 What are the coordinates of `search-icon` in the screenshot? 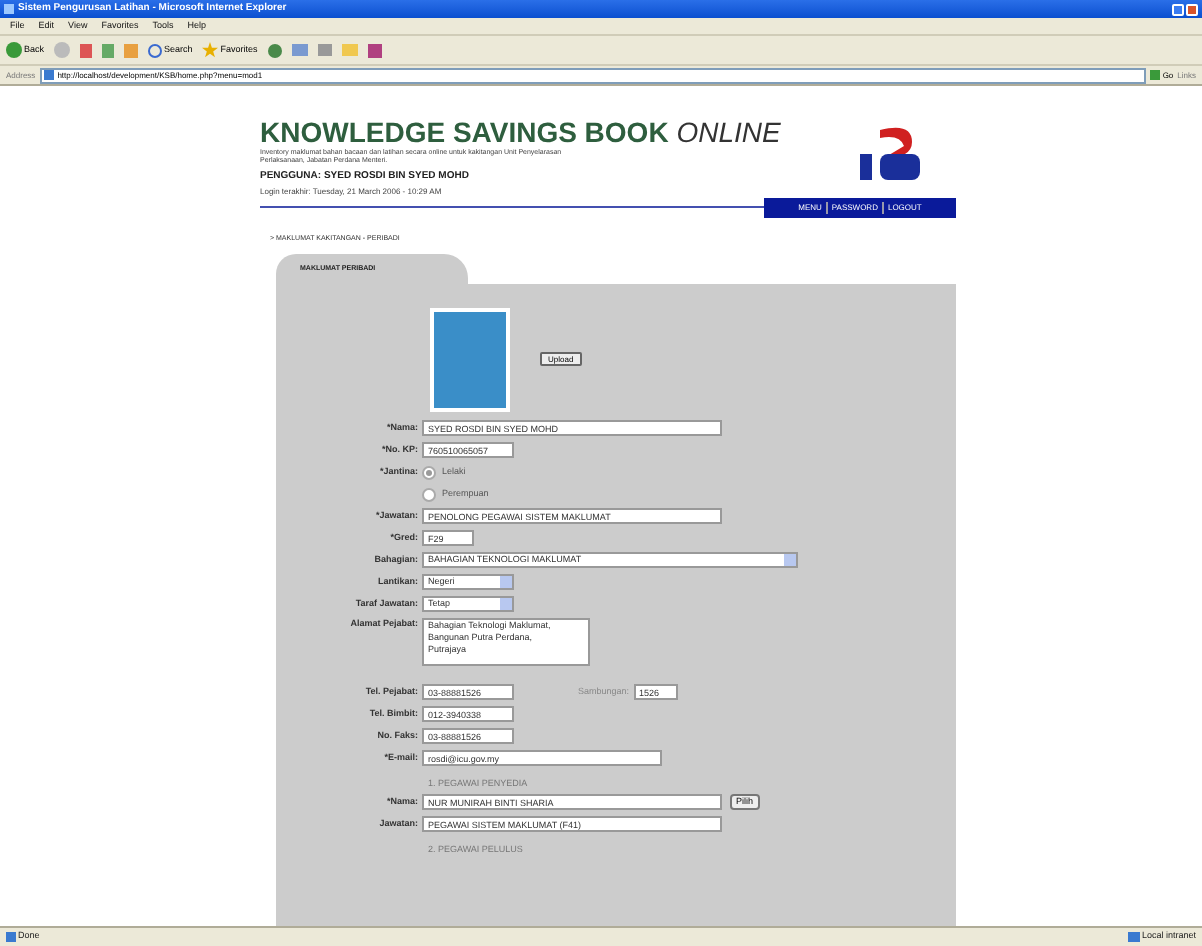 It's located at (155, 50).